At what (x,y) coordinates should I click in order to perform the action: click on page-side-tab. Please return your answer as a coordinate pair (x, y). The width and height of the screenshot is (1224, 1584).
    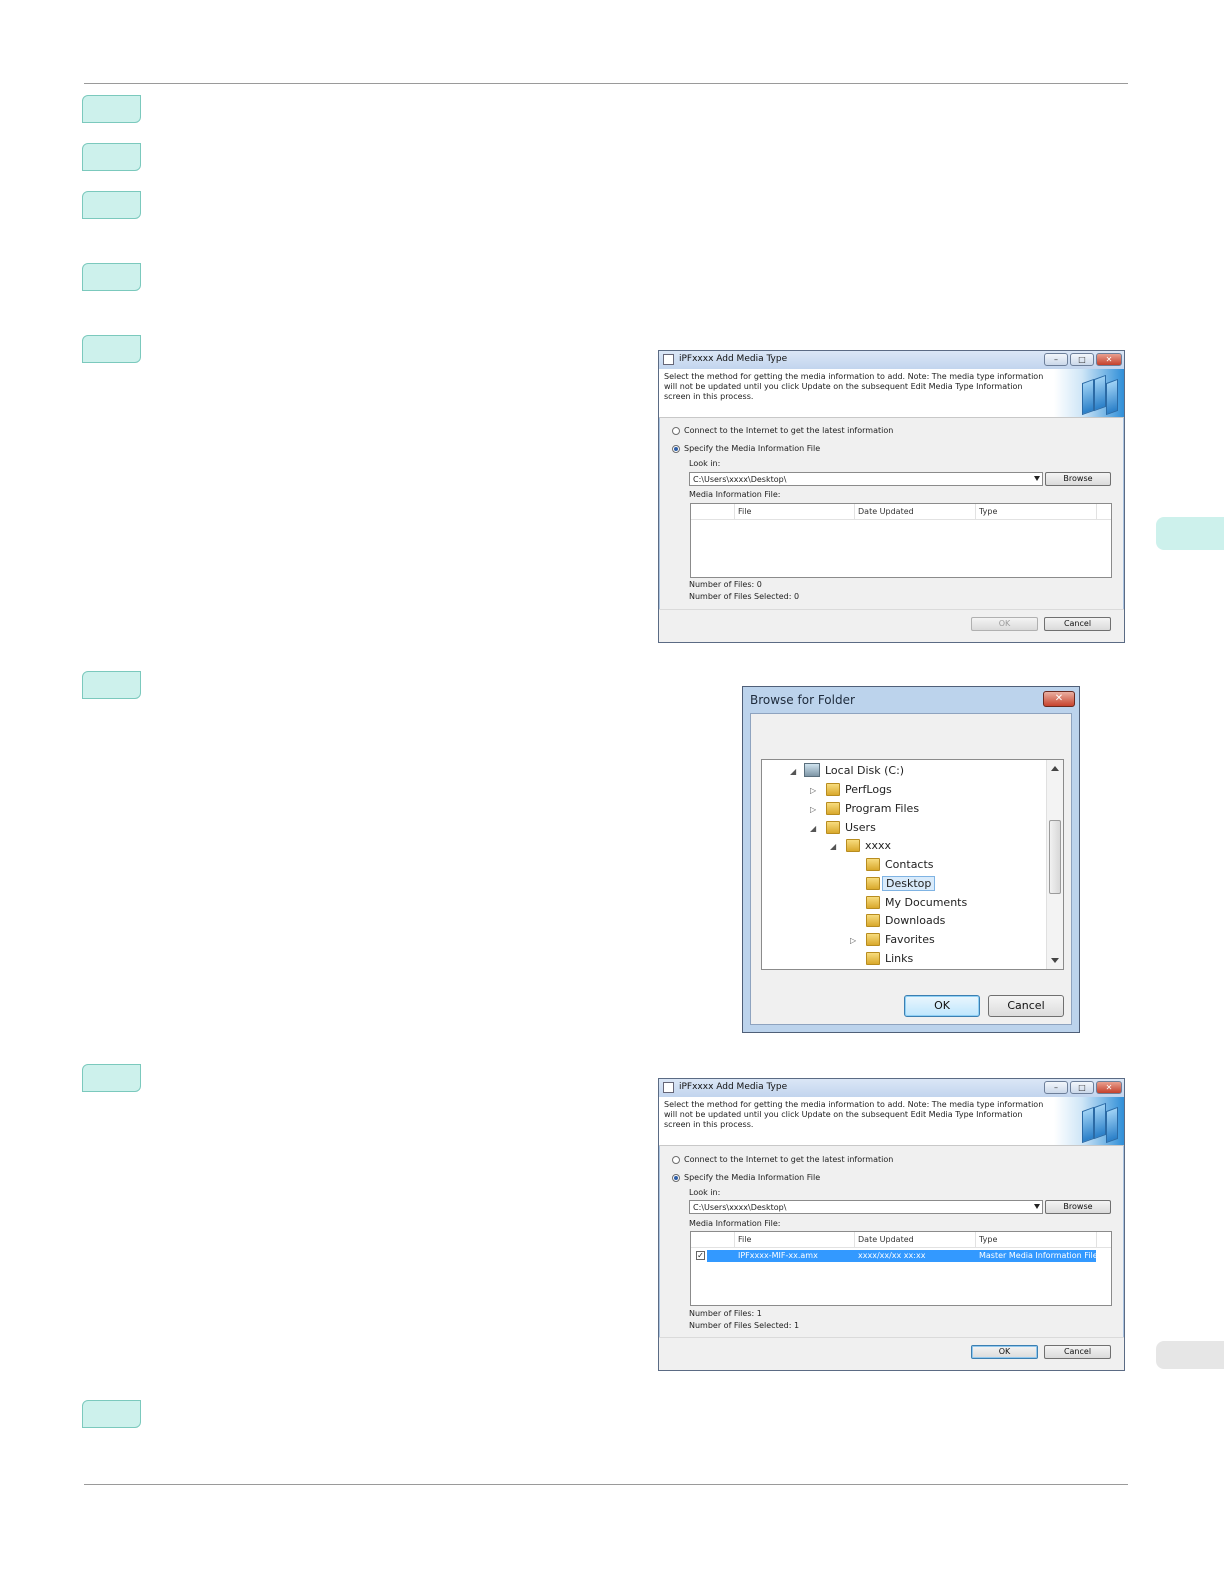
    Looking at the image, I should click on (1190, 1355).